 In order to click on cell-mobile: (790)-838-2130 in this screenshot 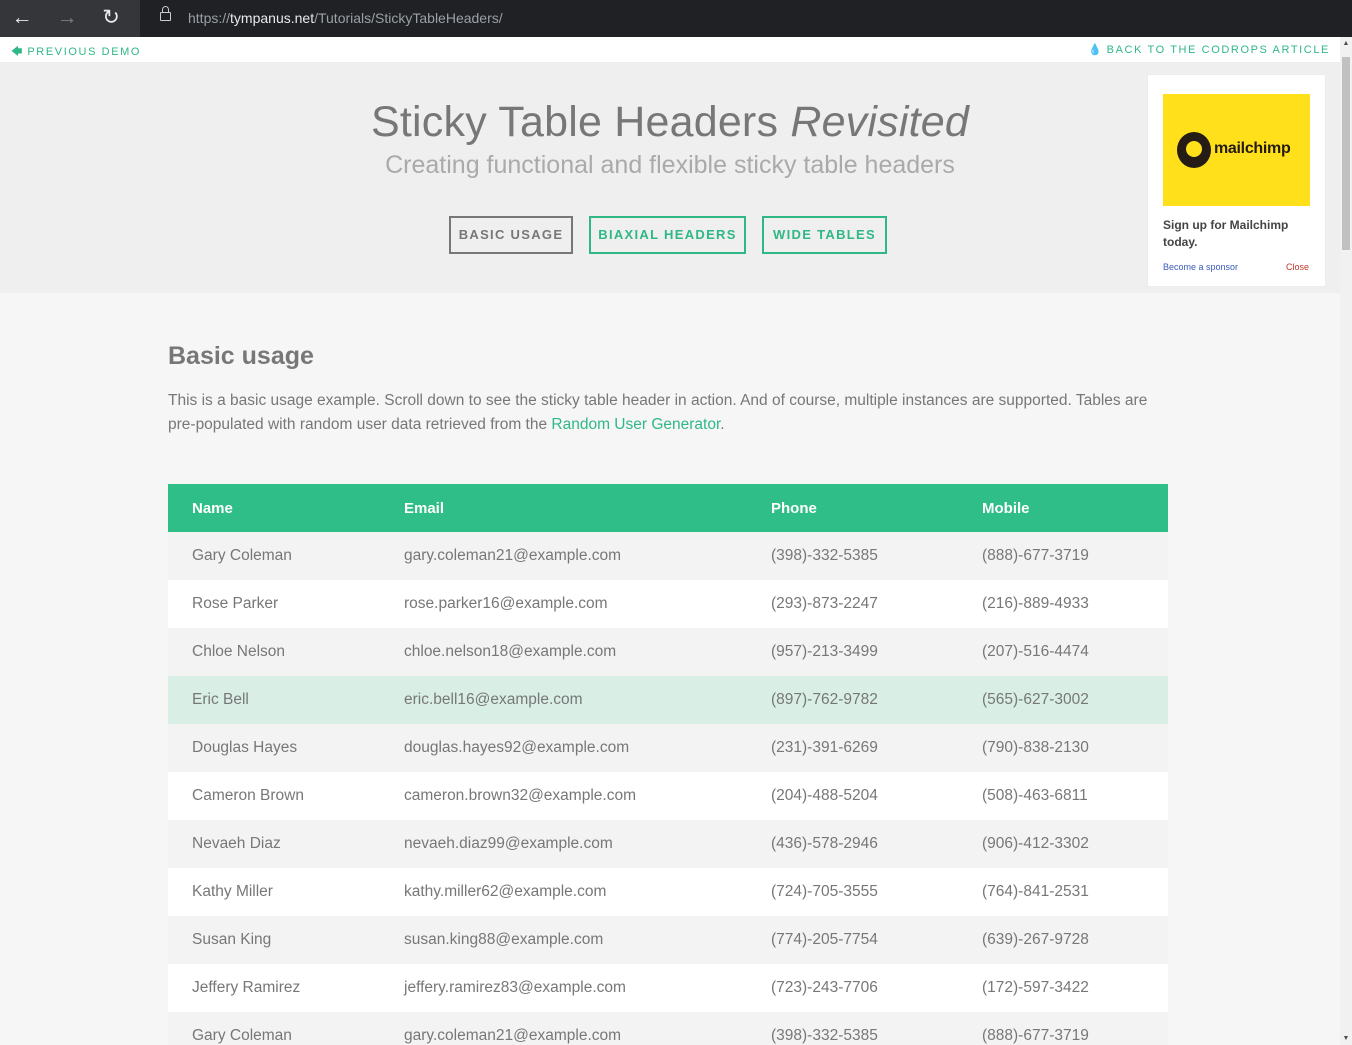, I will do `click(1035, 747)`.